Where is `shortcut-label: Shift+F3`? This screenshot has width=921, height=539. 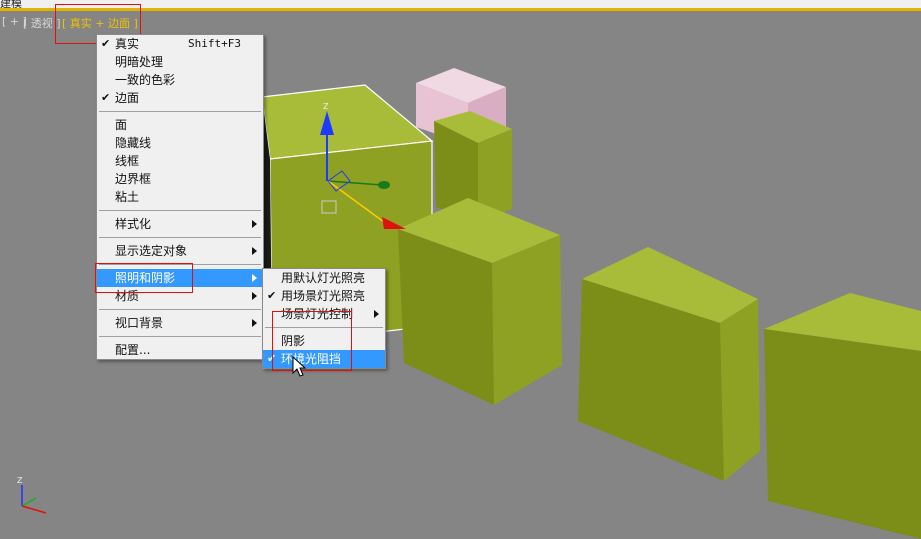 shortcut-label: Shift+F3 is located at coordinates (214, 43).